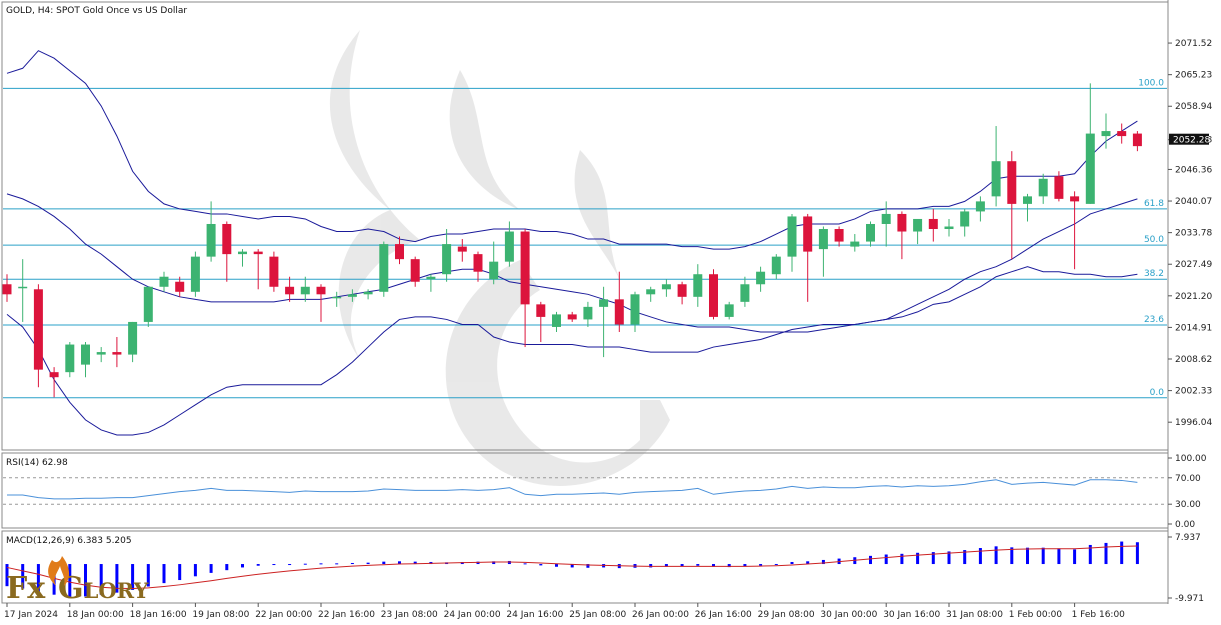 The width and height of the screenshot is (1221, 625). I want to click on price-tick-label: 2033.78, so click(1193, 234).